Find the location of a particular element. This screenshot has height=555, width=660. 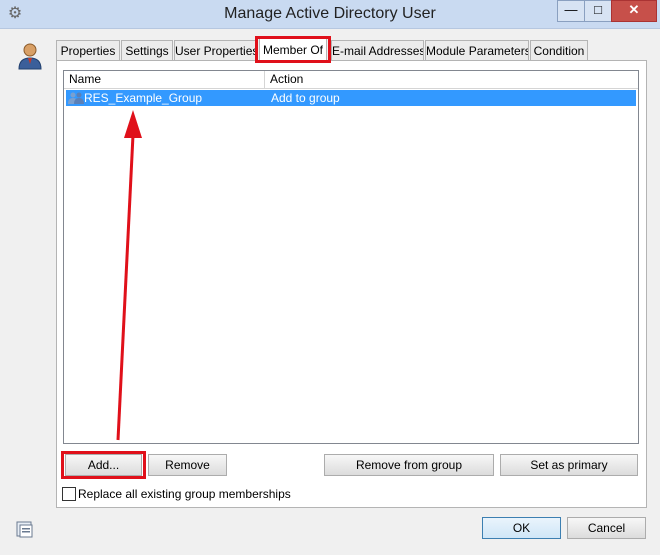

title-bar: ⚙ Manage Active Directory User — □ ✕ is located at coordinates (330, 14).